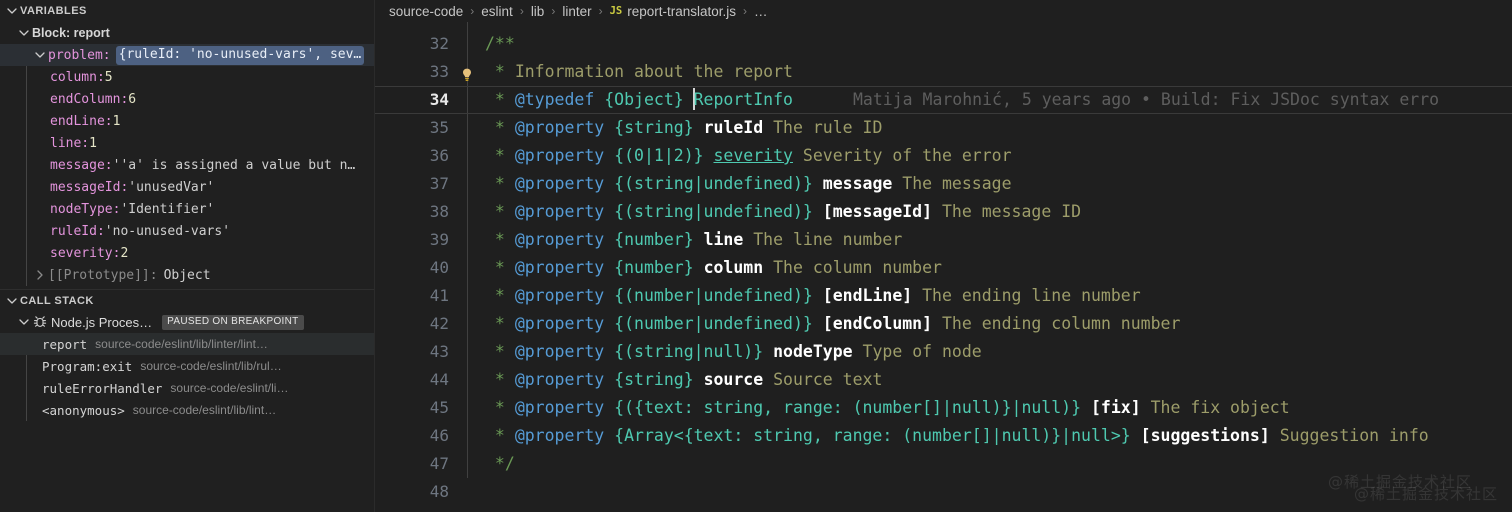 Image resolution: width=1512 pixels, height=512 pixels. What do you see at coordinates (753, 155) in the screenshot?
I see `code-token: severity` at bounding box center [753, 155].